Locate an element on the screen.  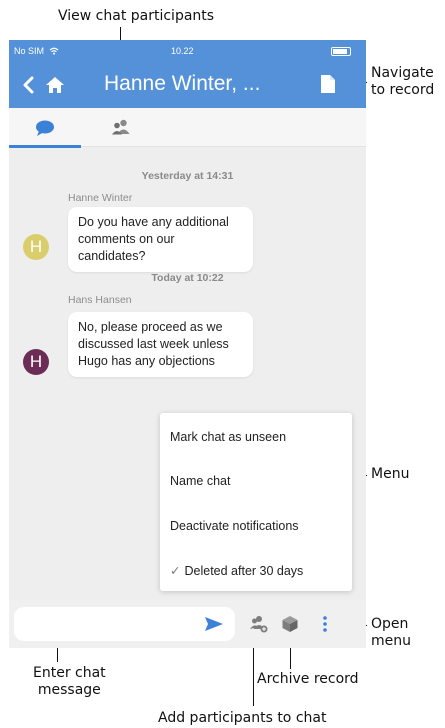
callout-open-menu-line1: Open is located at coordinates (390, 624).